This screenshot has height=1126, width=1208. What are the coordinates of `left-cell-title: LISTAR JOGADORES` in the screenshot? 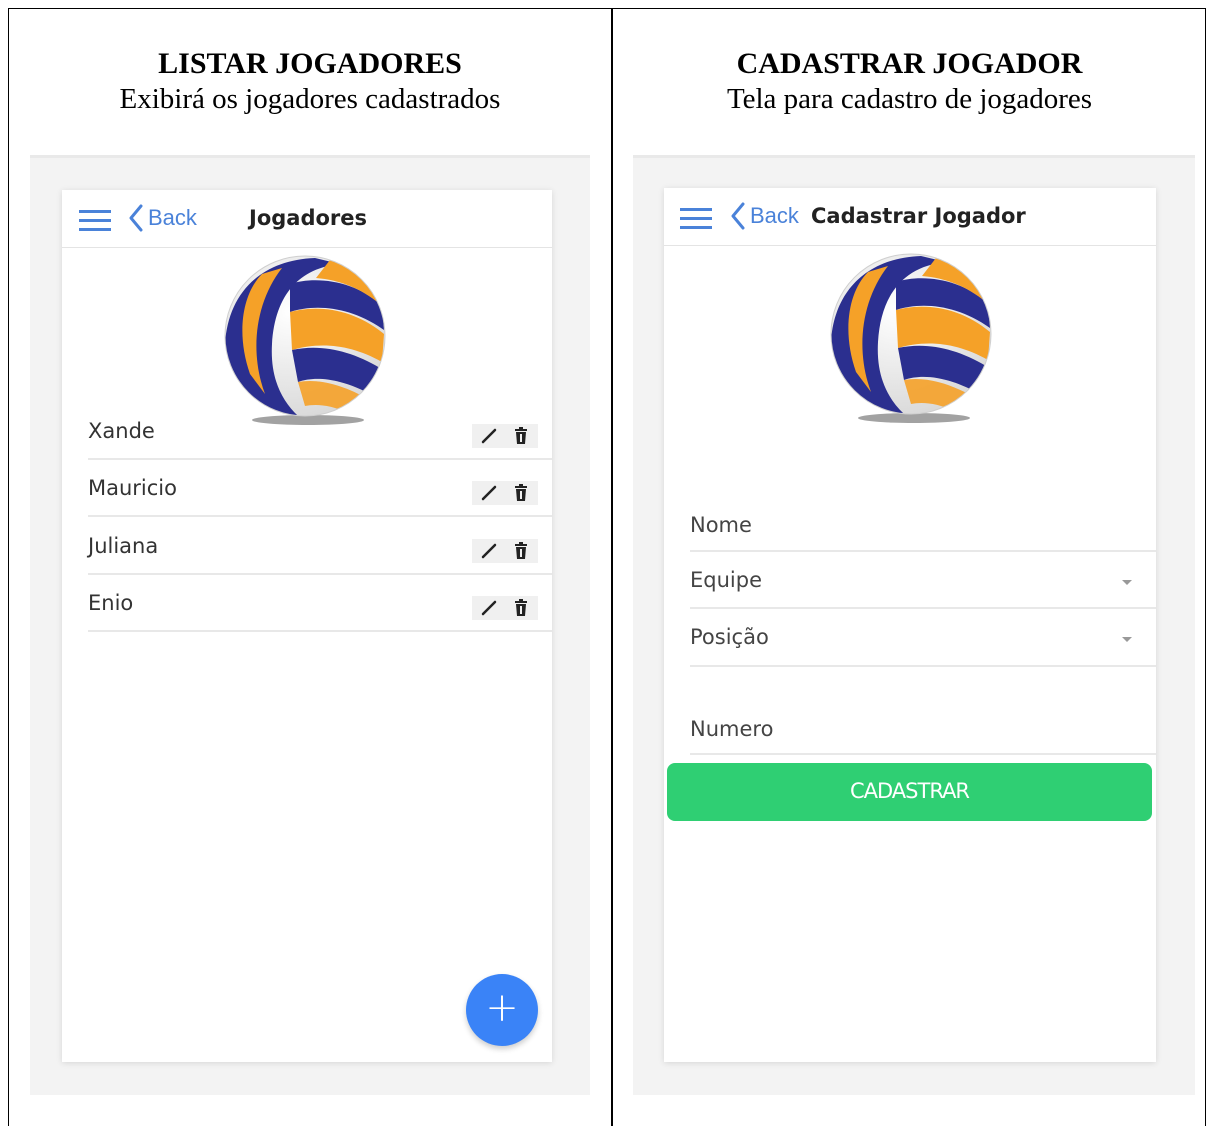 It's located at (310, 63).